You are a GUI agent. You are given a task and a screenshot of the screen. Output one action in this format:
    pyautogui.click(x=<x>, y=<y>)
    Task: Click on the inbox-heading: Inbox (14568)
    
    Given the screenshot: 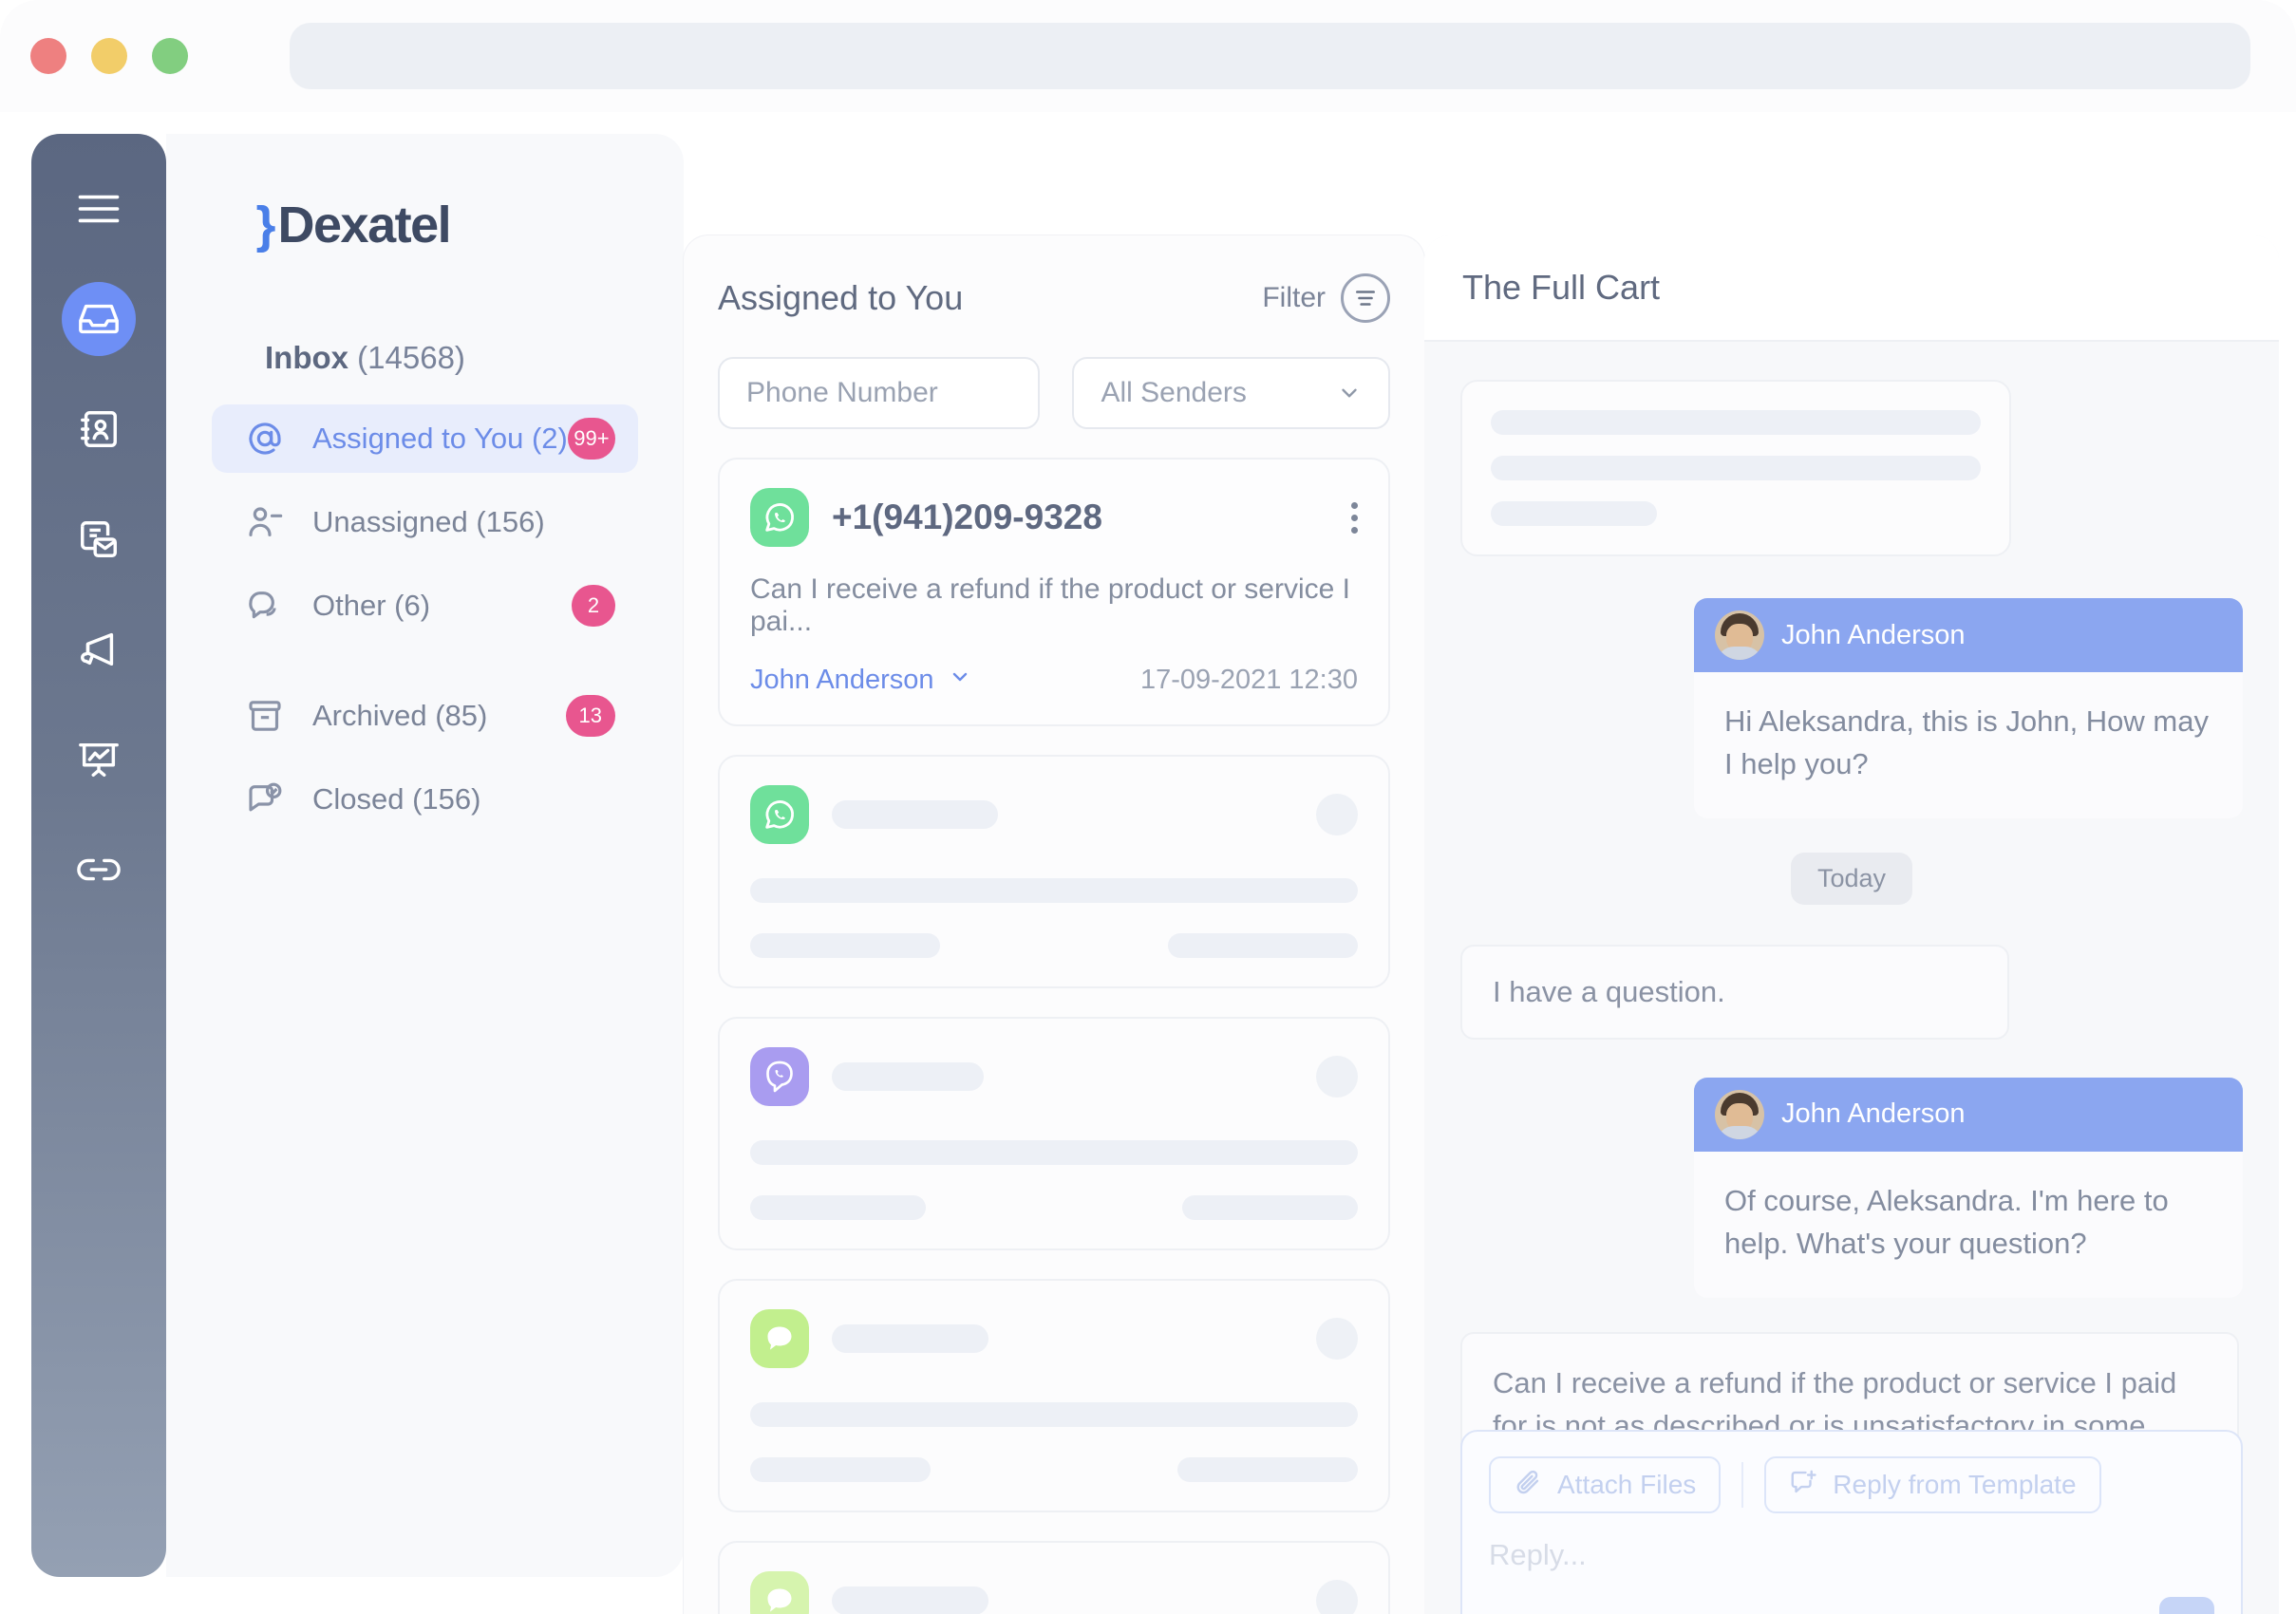 What is the action you would take?
    pyautogui.click(x=451, y=358)
    